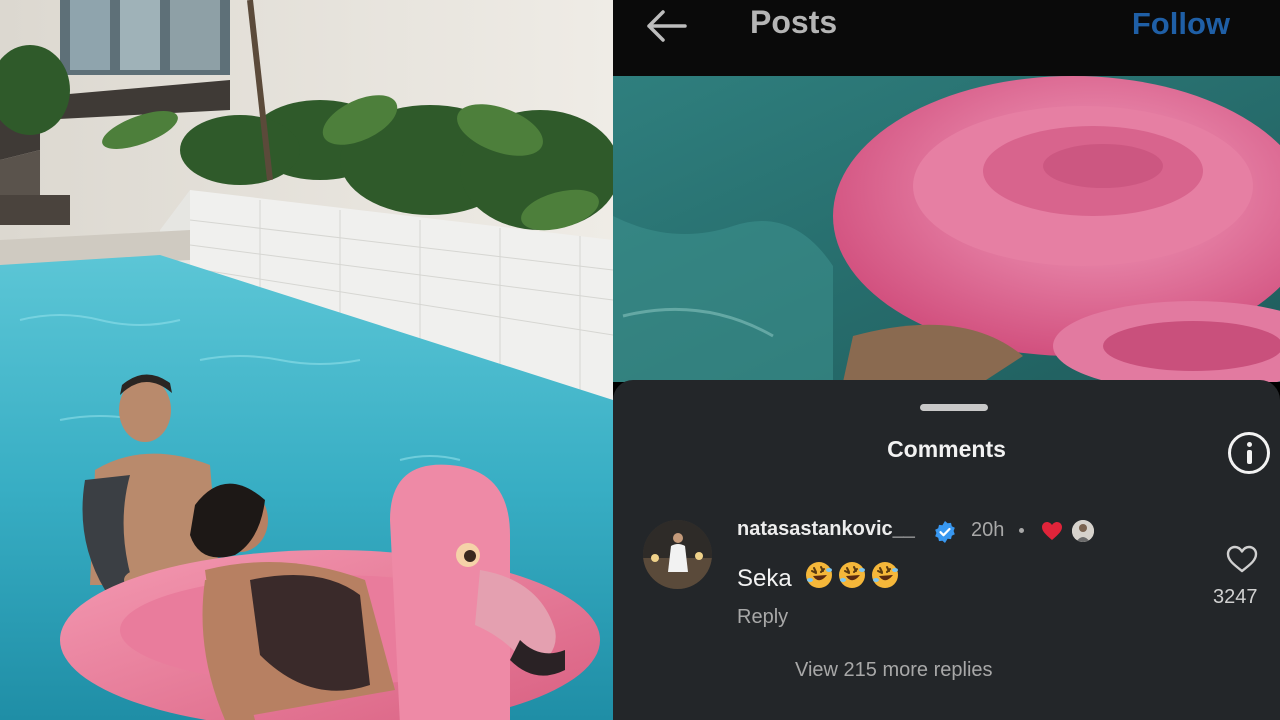  What do you see at coordinates (1083, 531) in the screenshot?
I see `creator-like-avatar` at bounding box center [1083, 531].